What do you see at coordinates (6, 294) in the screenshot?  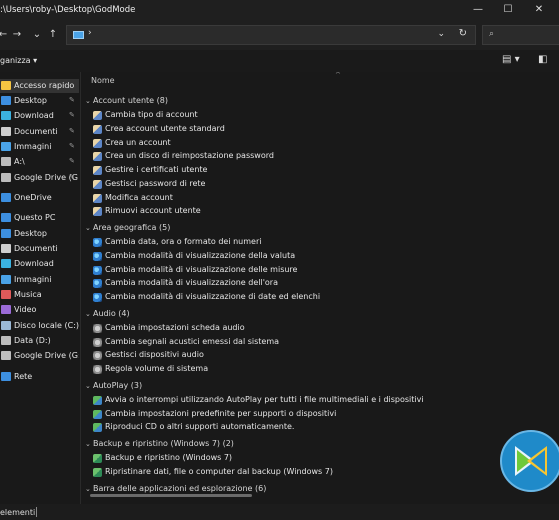 I see `music-icon` at bounding box center [6, 294].